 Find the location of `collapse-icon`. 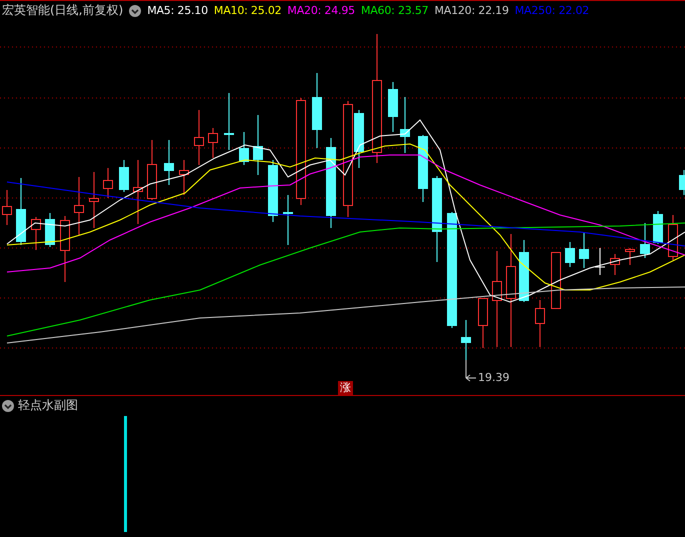

collapse-icon is located at coordinates (8, 406).